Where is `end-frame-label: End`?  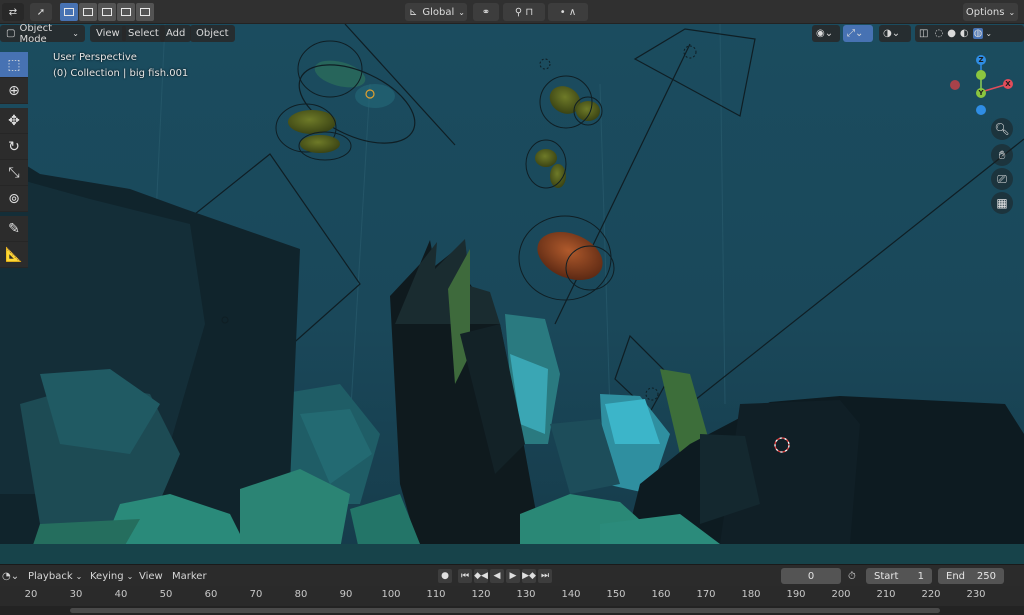 end-frame-label: End is located at coordinates (956, 576).